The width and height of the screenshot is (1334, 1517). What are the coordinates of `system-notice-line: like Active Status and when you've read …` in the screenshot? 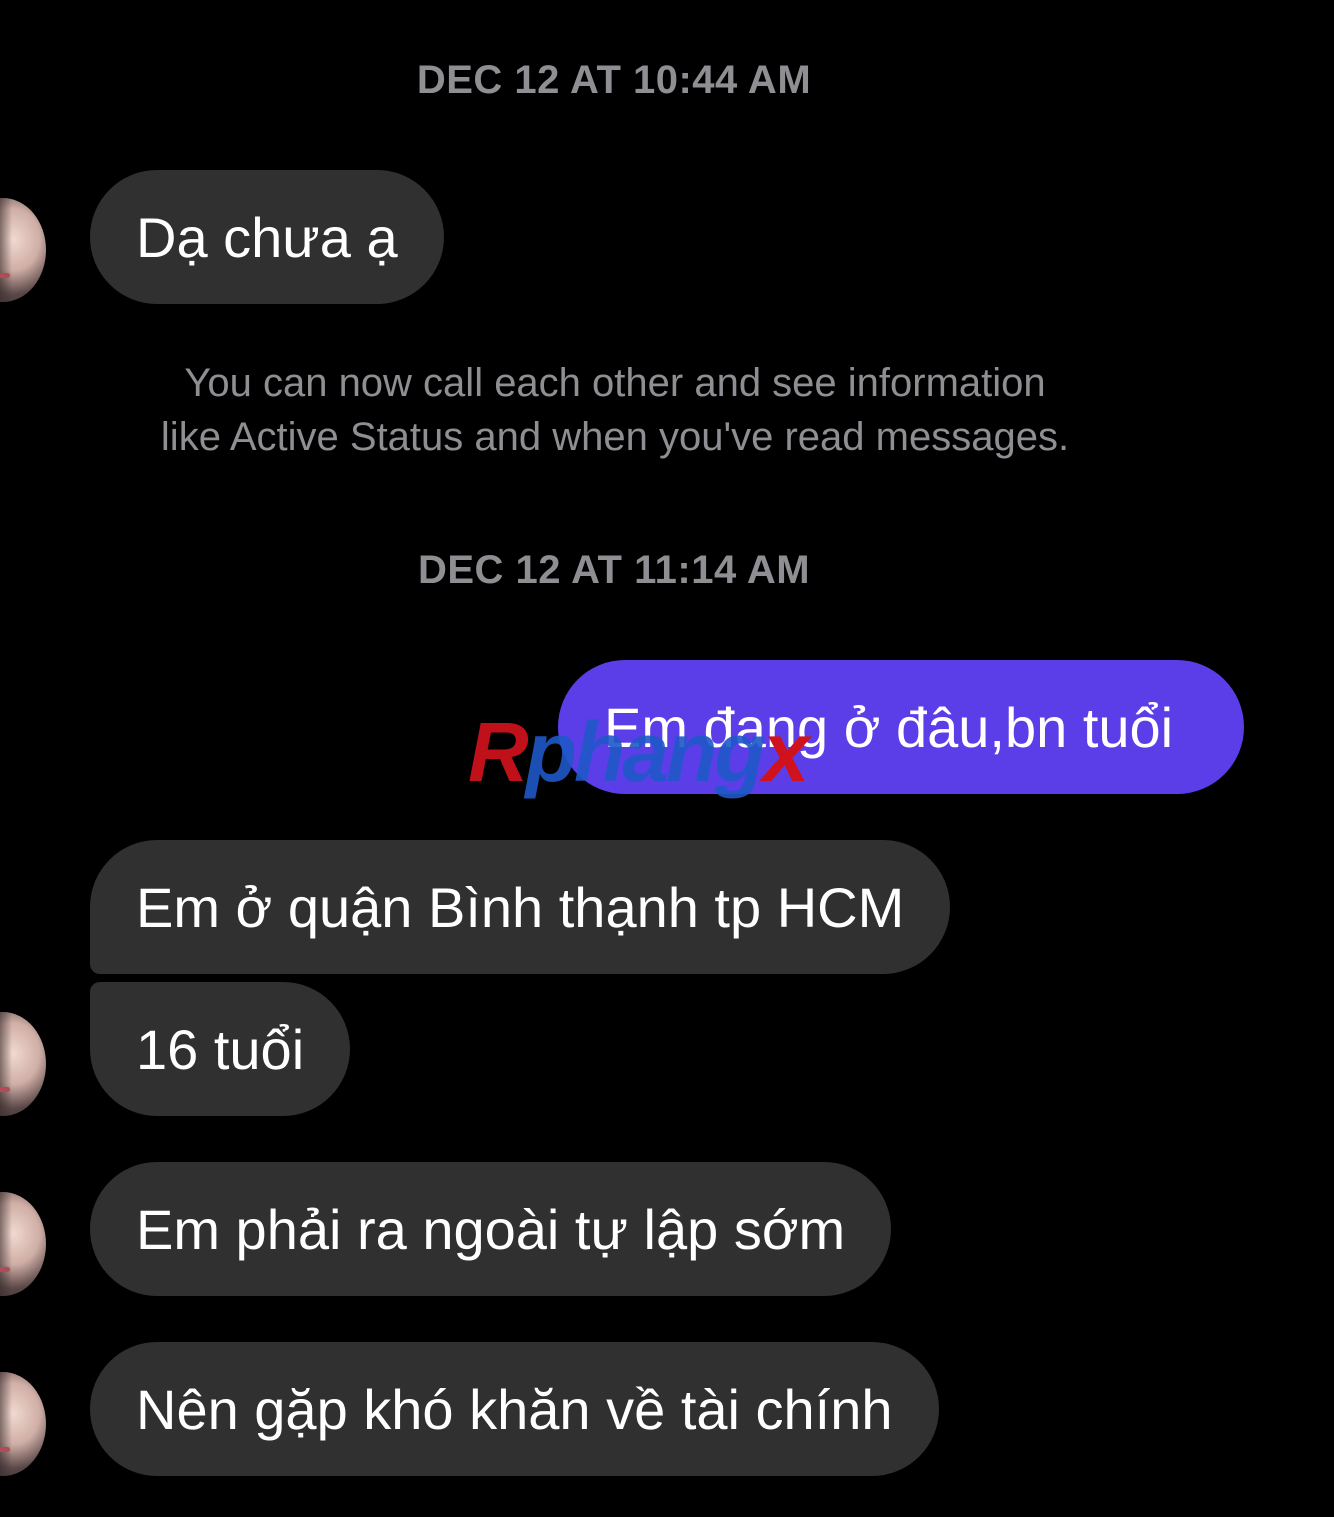 It's located at (615, 437).